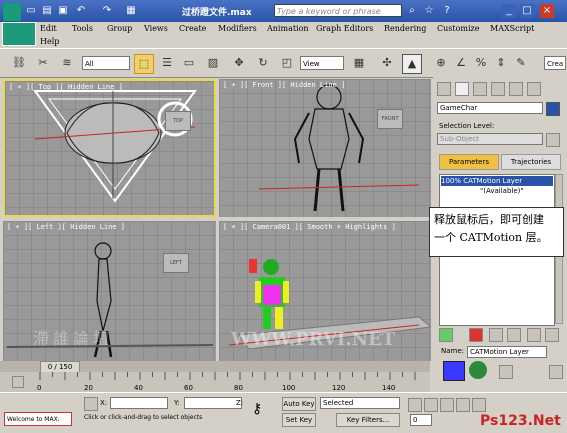  I want to click on layer-options-icon, so click(556, 372).